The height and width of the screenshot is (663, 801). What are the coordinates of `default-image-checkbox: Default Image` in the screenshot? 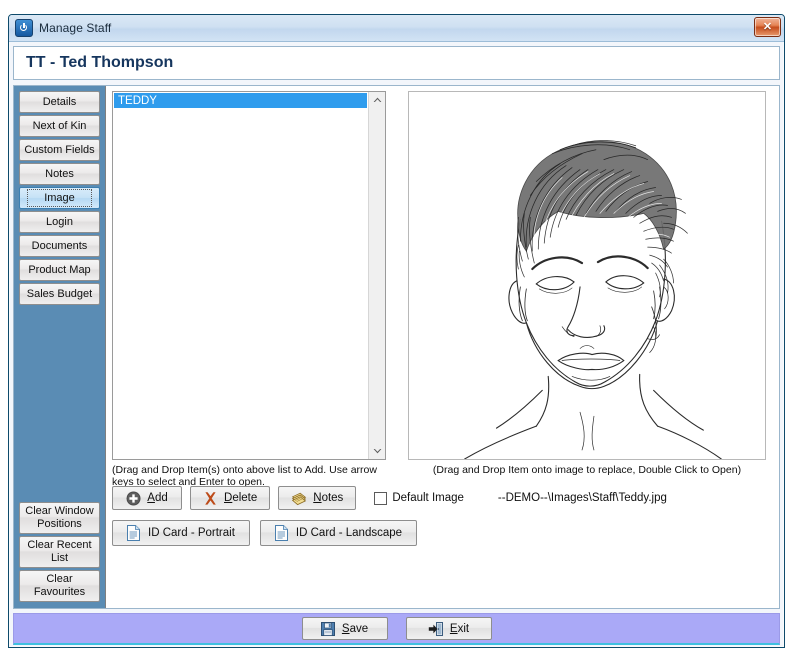 It's located at (419, 498).